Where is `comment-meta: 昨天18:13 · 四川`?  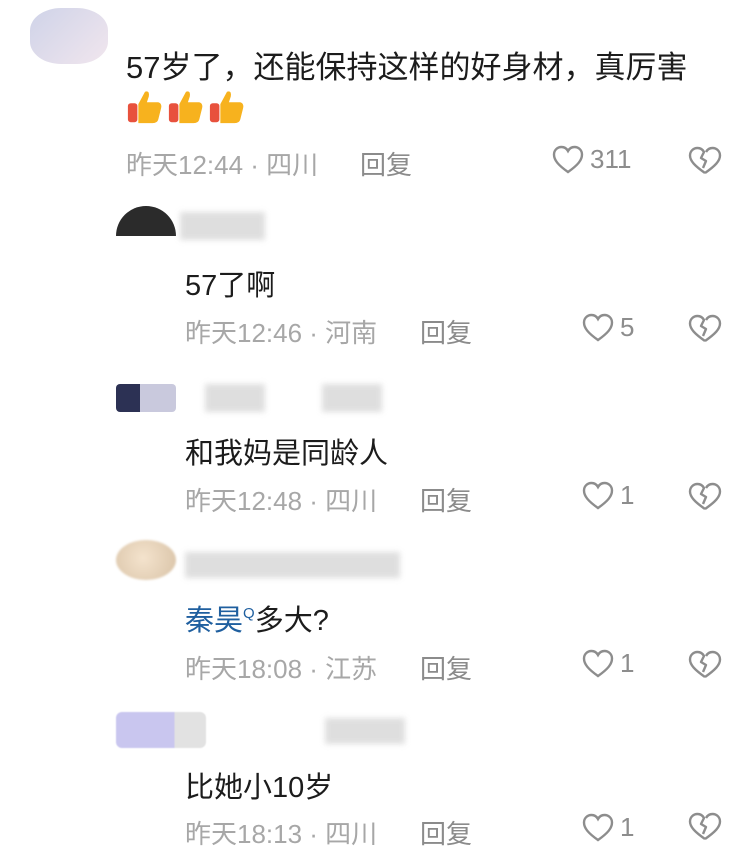 comment-meta: 昨天18:13 · 四川 is located at coordinates (281, 834).